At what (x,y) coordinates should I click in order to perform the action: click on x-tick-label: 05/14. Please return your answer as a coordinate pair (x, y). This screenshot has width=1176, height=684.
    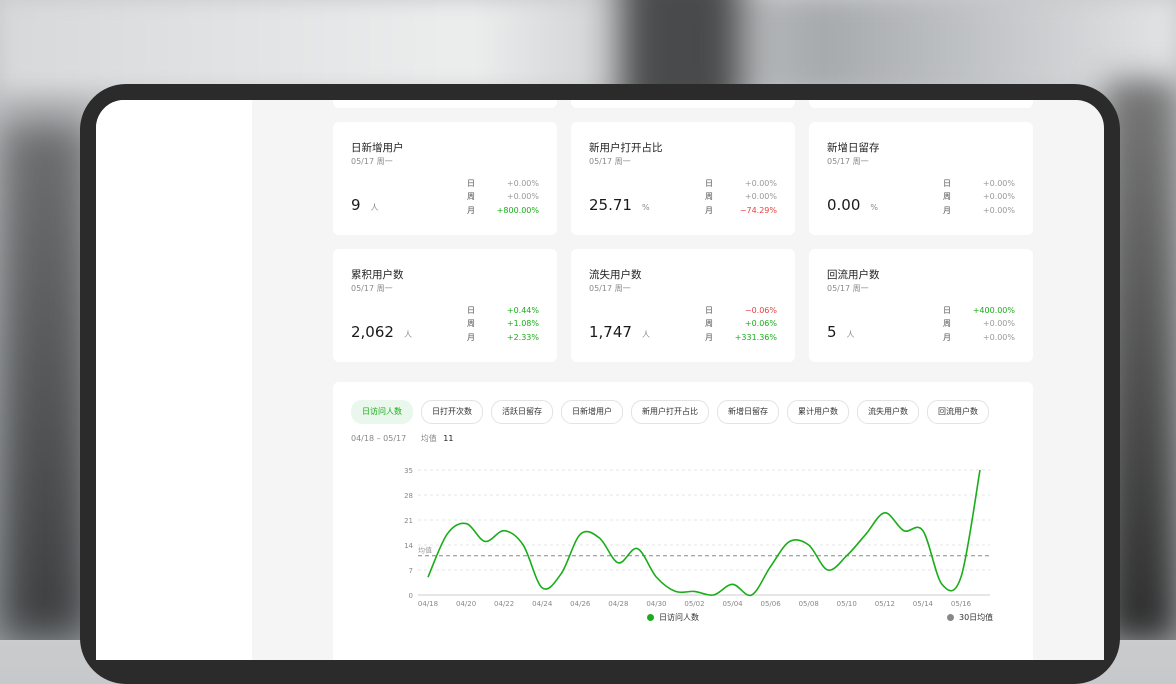
    Looking at the image, I should click on (923, 604).